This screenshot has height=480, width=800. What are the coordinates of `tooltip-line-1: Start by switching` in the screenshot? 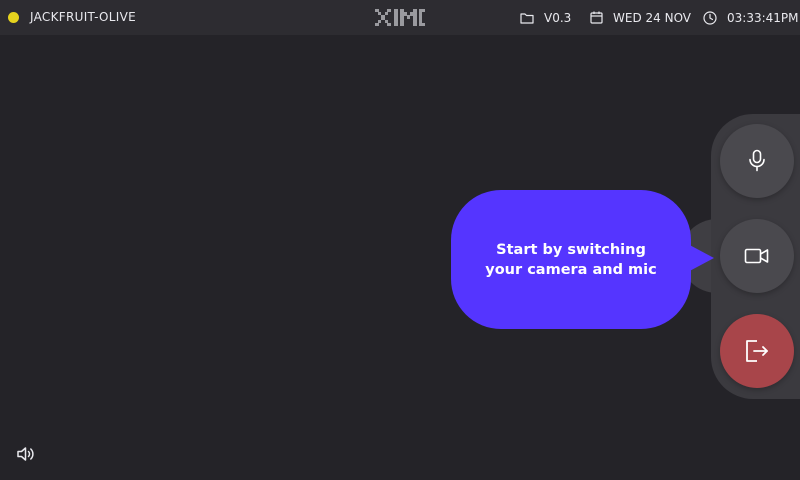 It's located at (571, 249).